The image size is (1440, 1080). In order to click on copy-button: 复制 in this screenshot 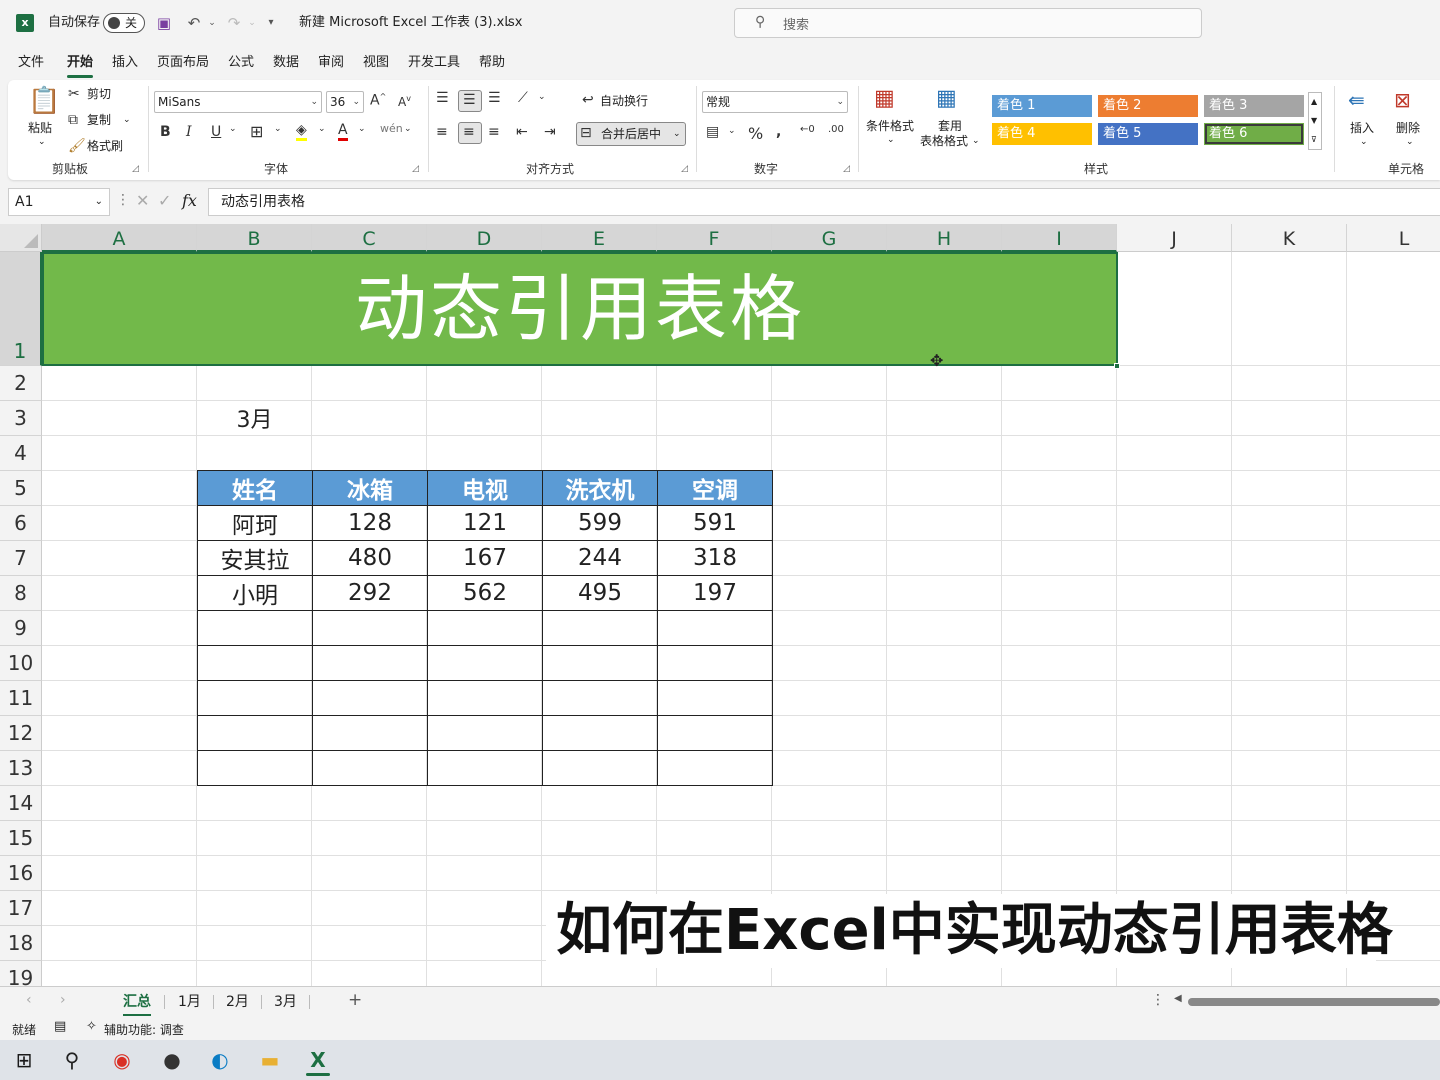, I will do `click(99, 120)`.